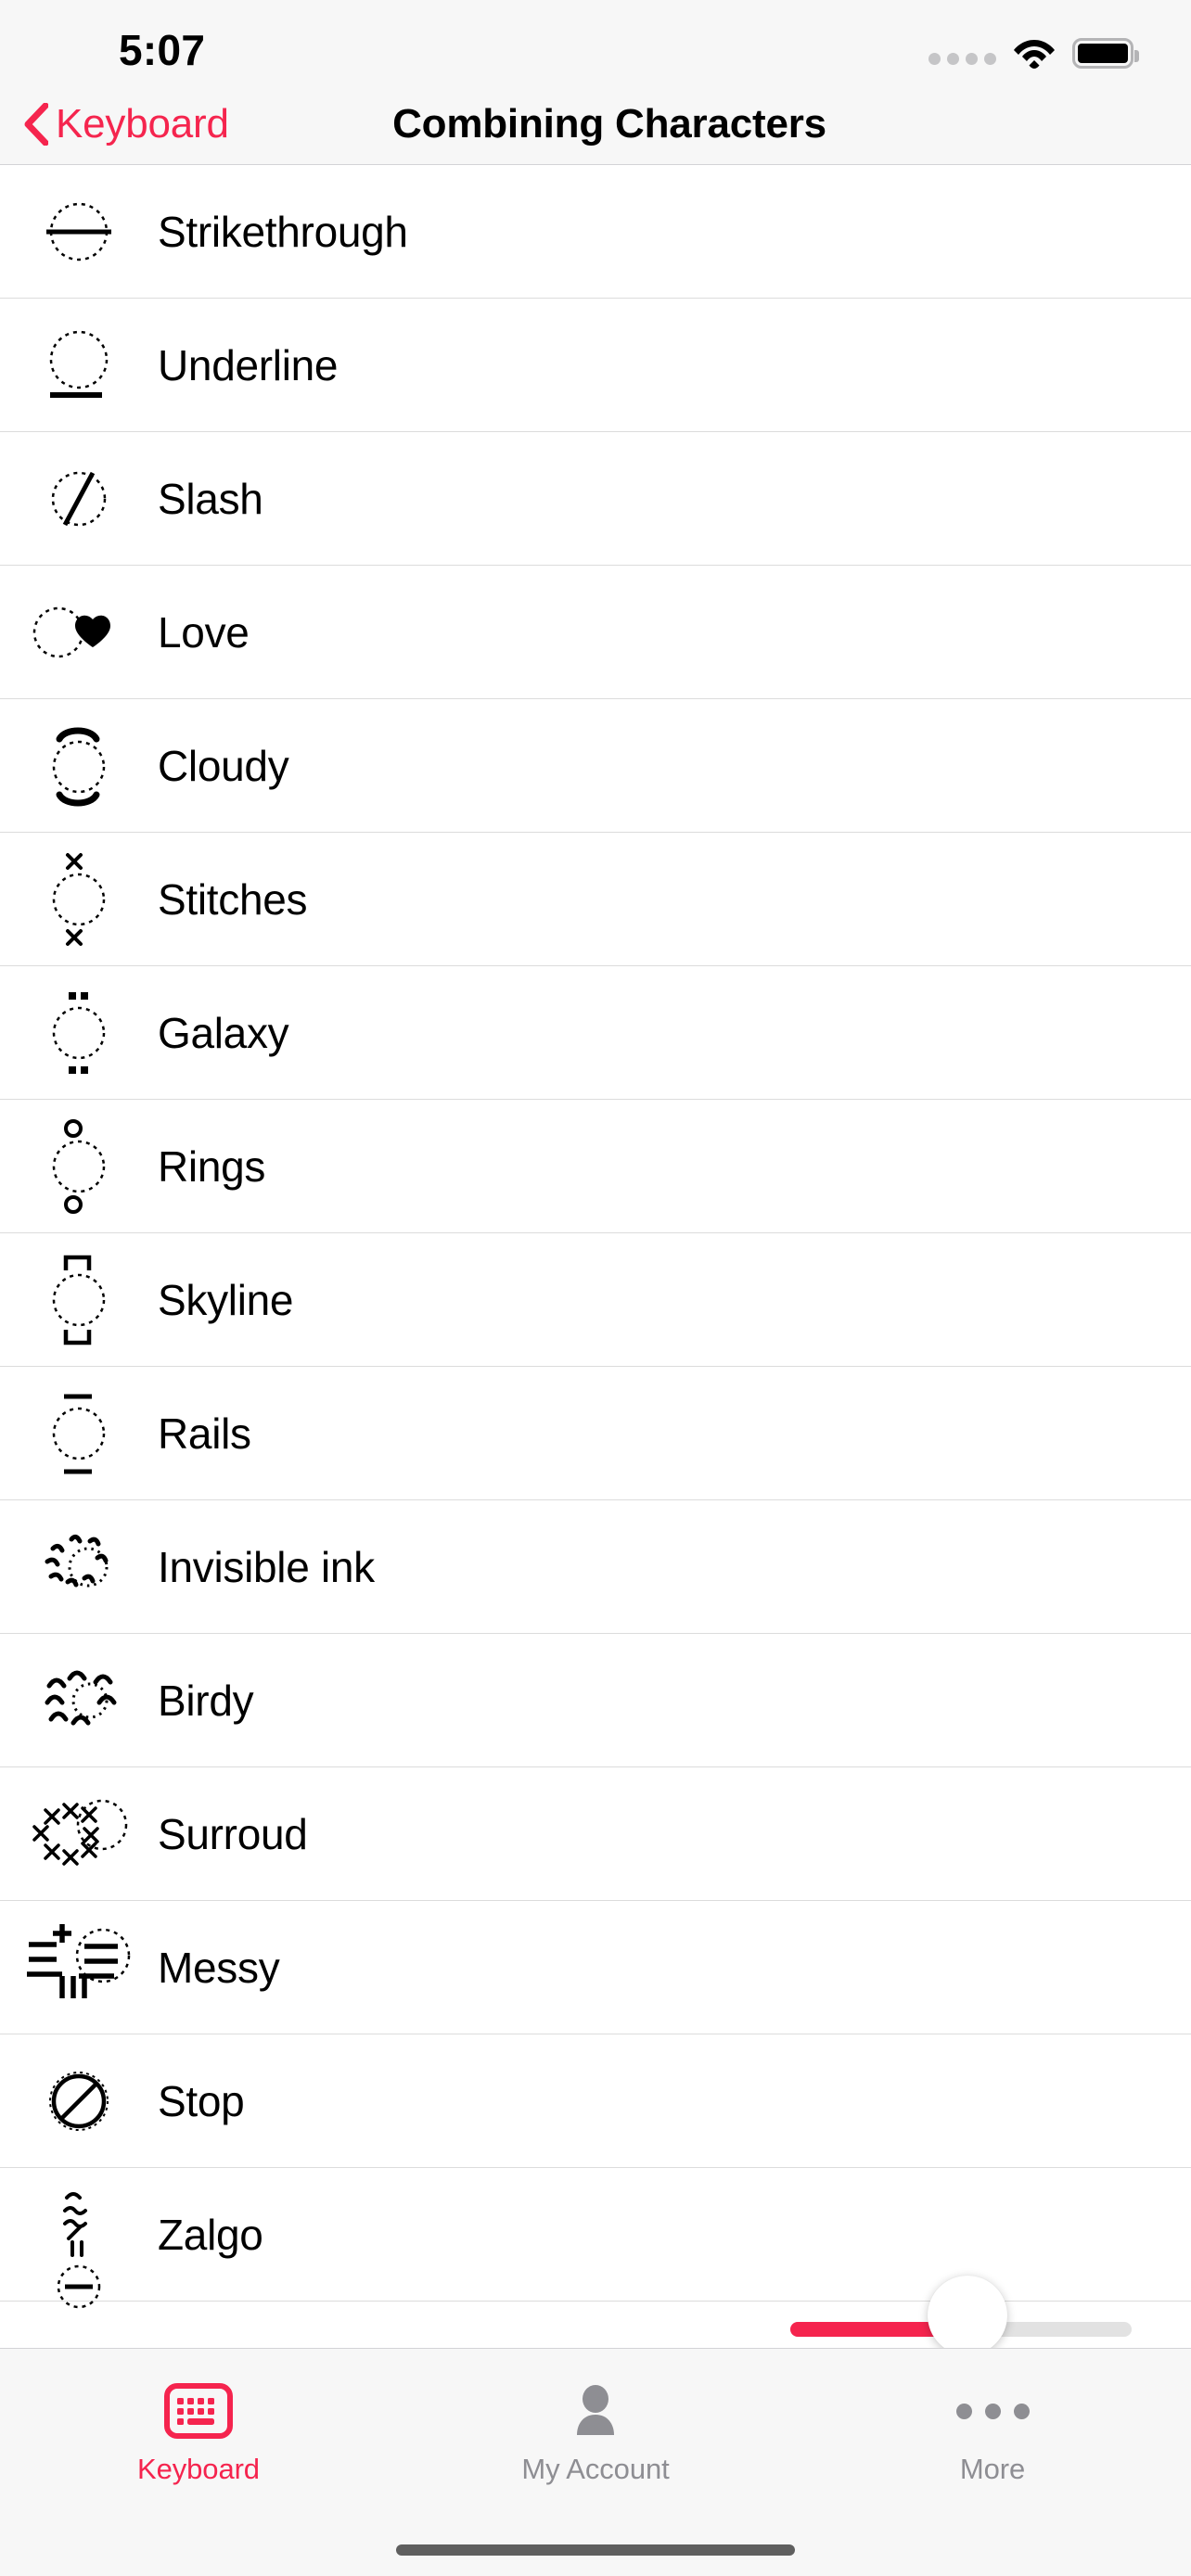 This screenshot has width=1191, height=2576. What do you see at coordinates (595, 766) in the screenshot?
I see `list-item: Cloudy` at bounding box center [595, 766].